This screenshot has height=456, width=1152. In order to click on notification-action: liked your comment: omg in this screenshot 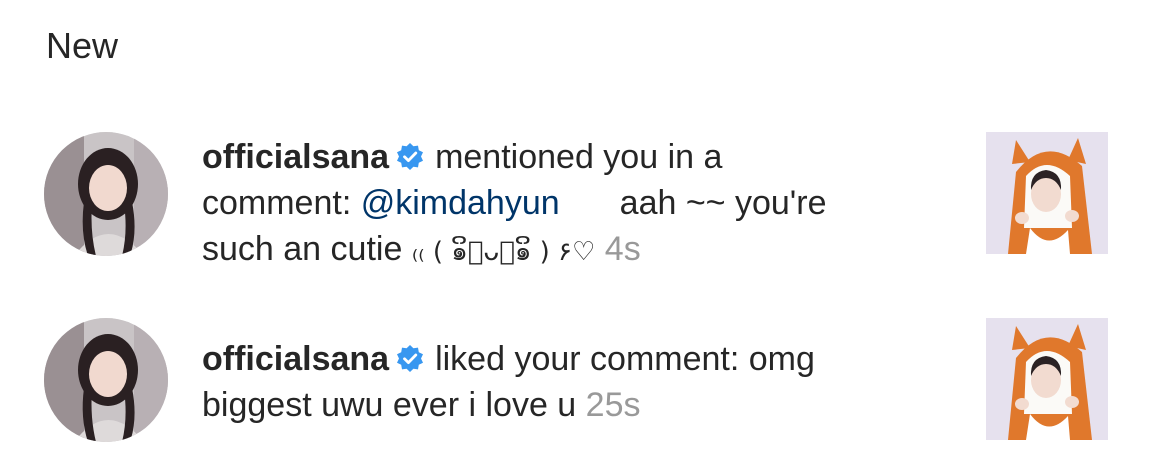, I will do `click(625, 359)`.